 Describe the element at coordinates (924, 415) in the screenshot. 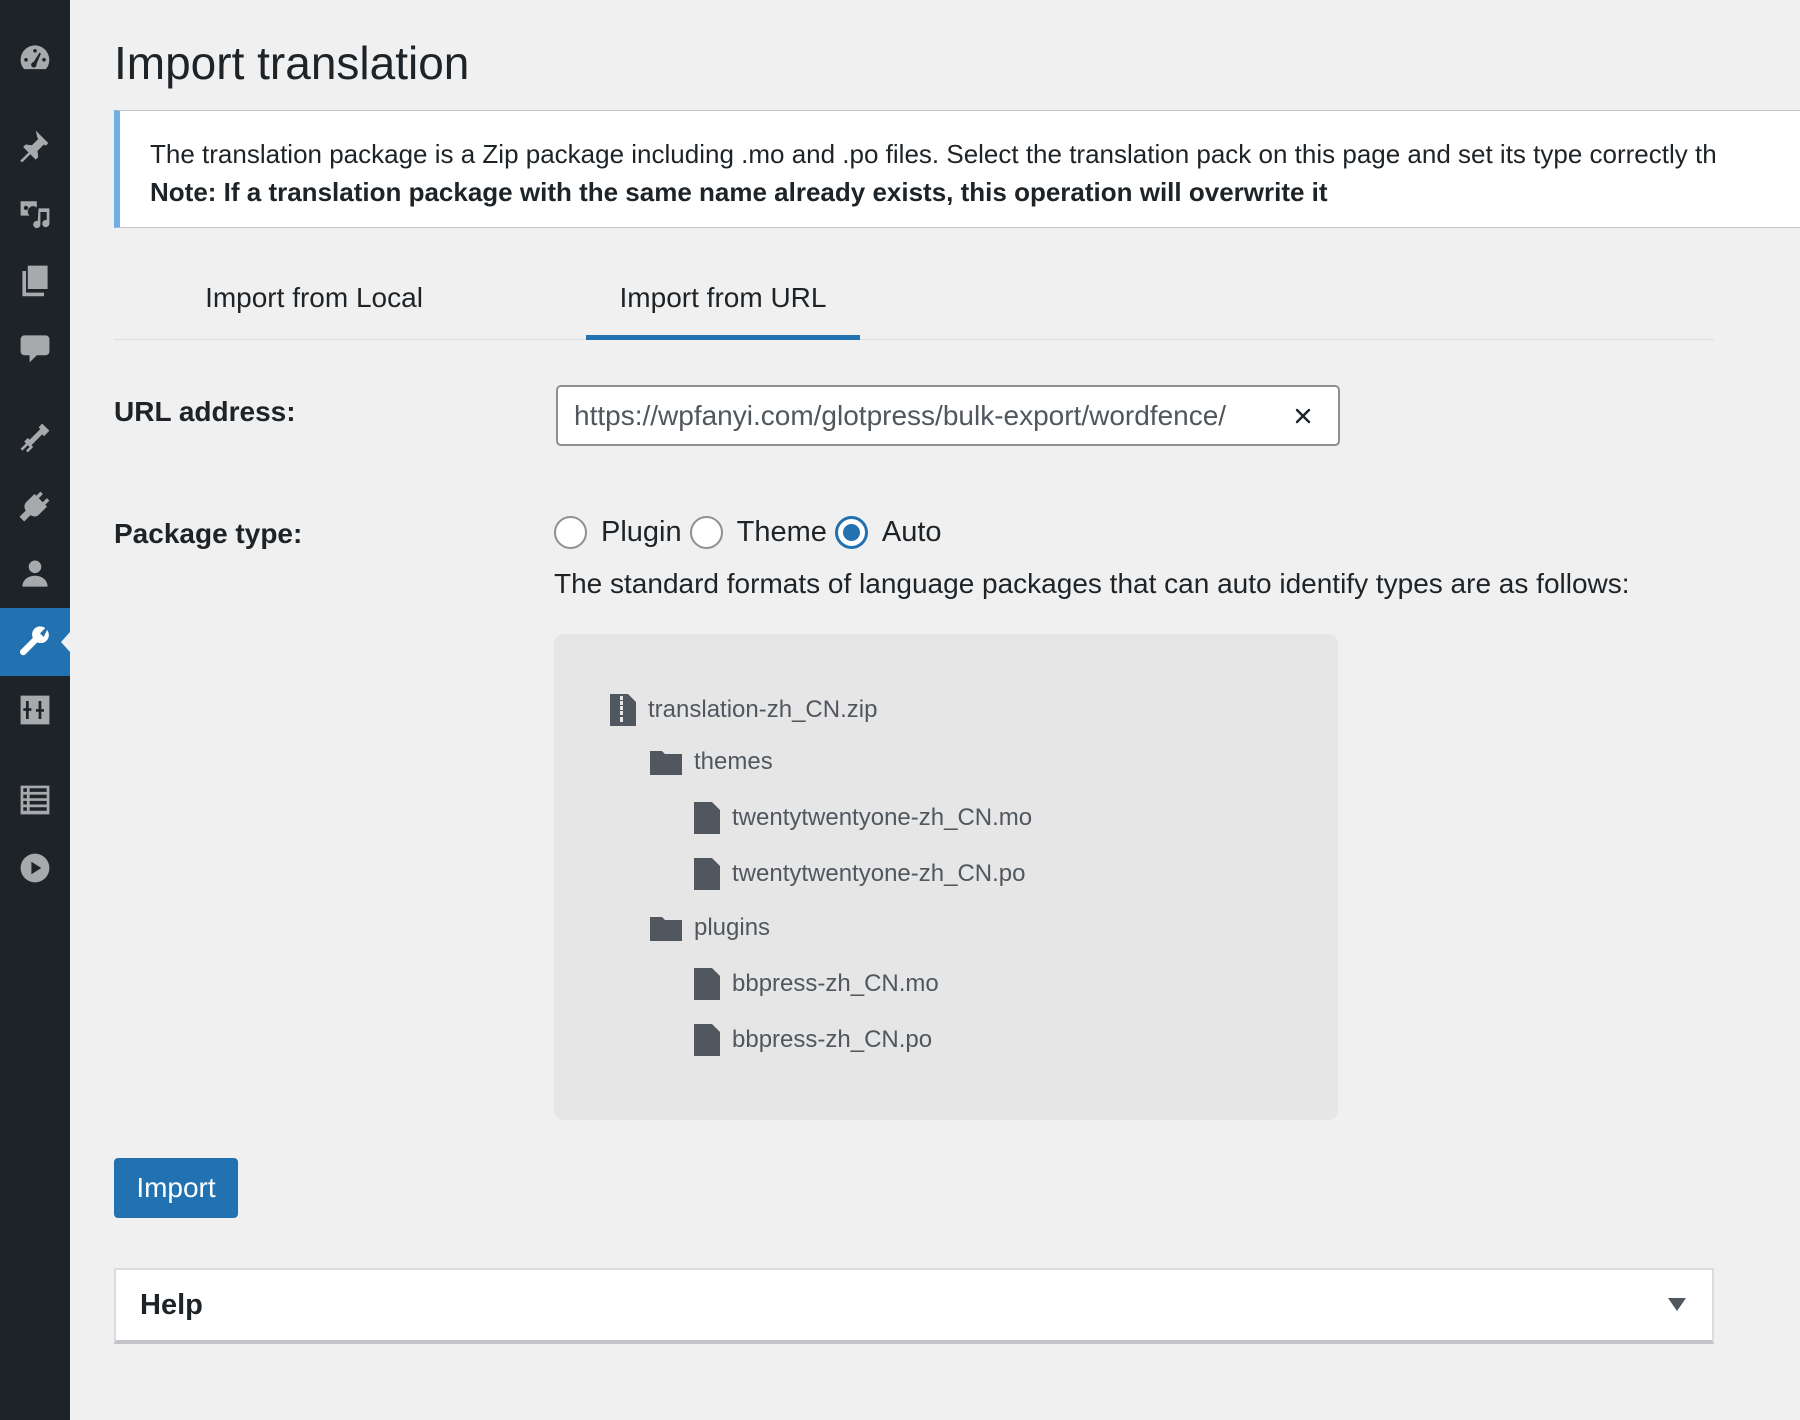

I see `url-input` at that location.